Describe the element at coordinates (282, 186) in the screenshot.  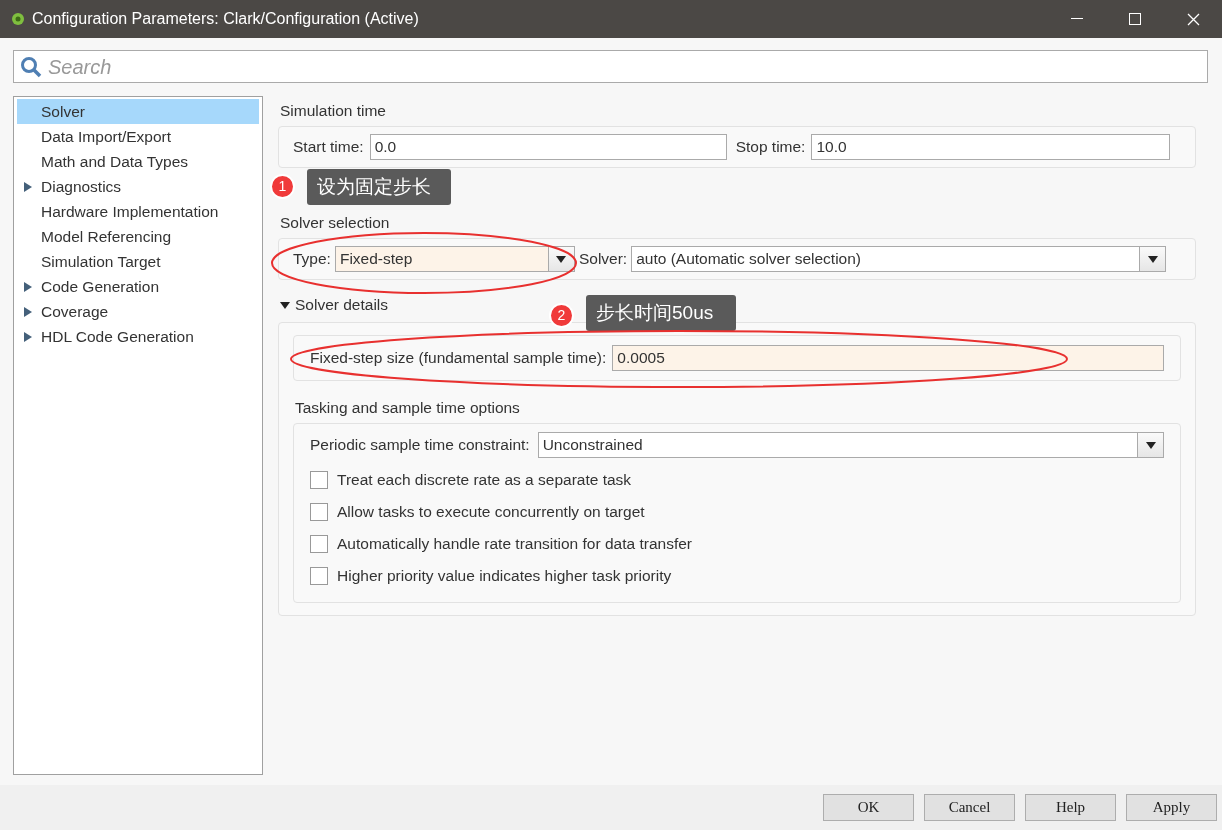
I see `step-number-marker: 1` at that location.